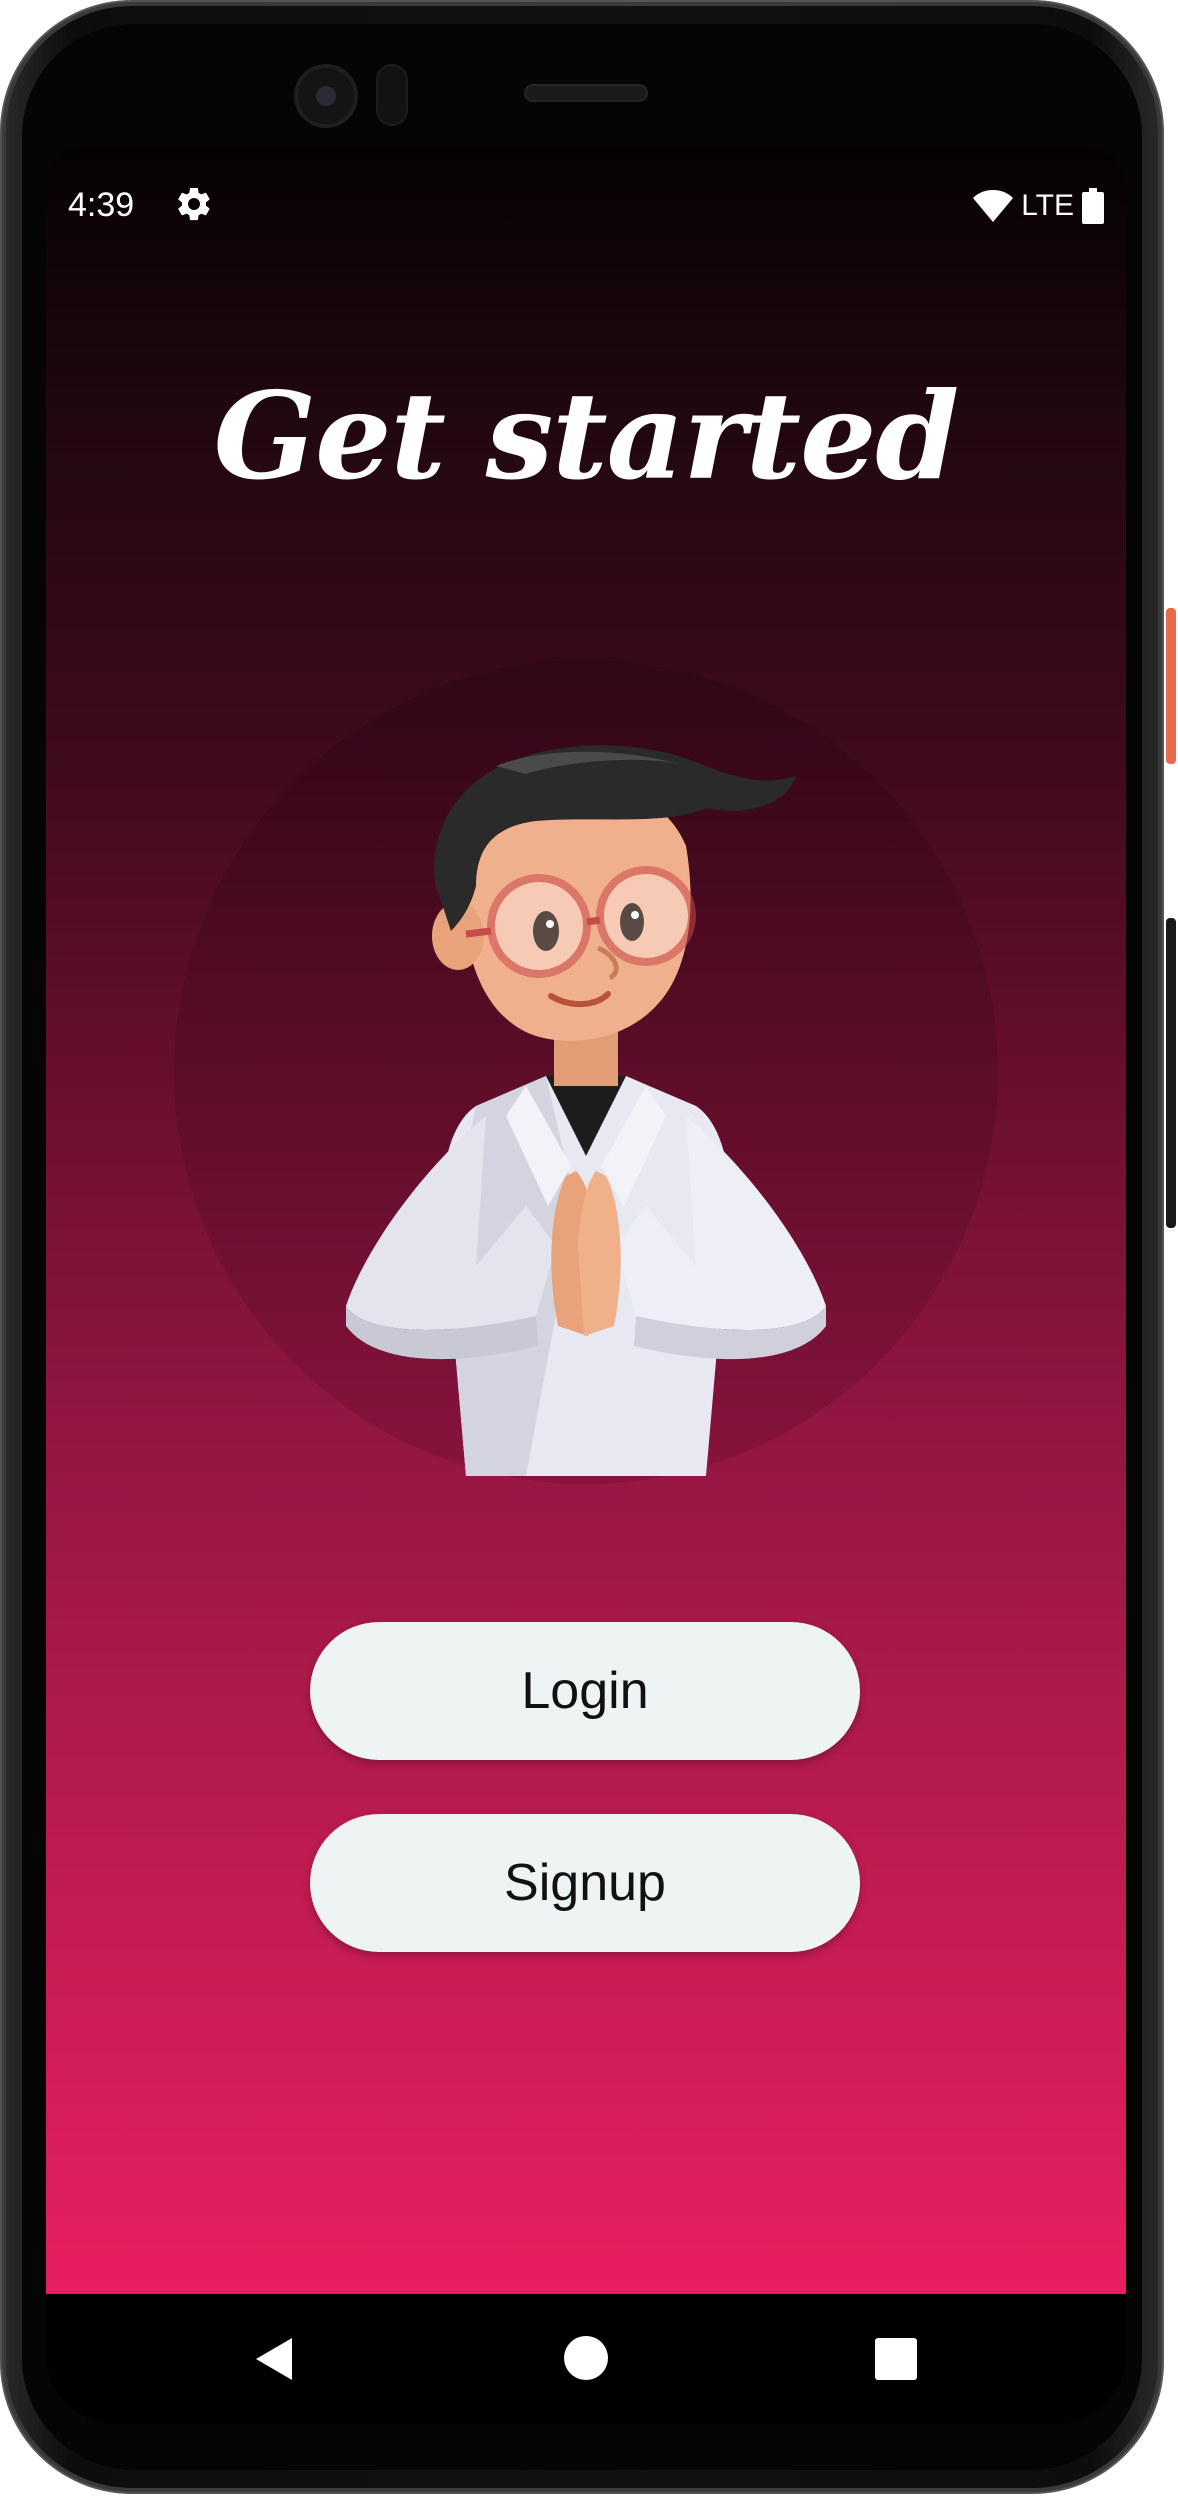 This screenshot has height=2498, width=1178. What do you see at coordinates (275, 2359) in the screenshot?
I see `back-icon` at bounding box center [275, 2359].